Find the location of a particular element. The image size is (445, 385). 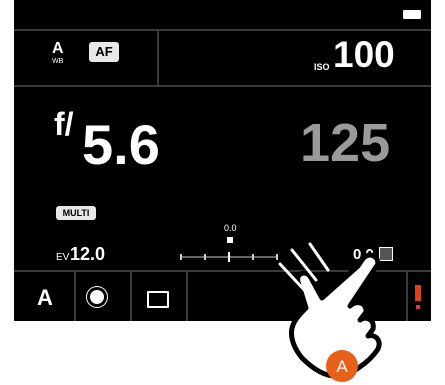

iso-label: ISO is located at coordinates (322, 67).